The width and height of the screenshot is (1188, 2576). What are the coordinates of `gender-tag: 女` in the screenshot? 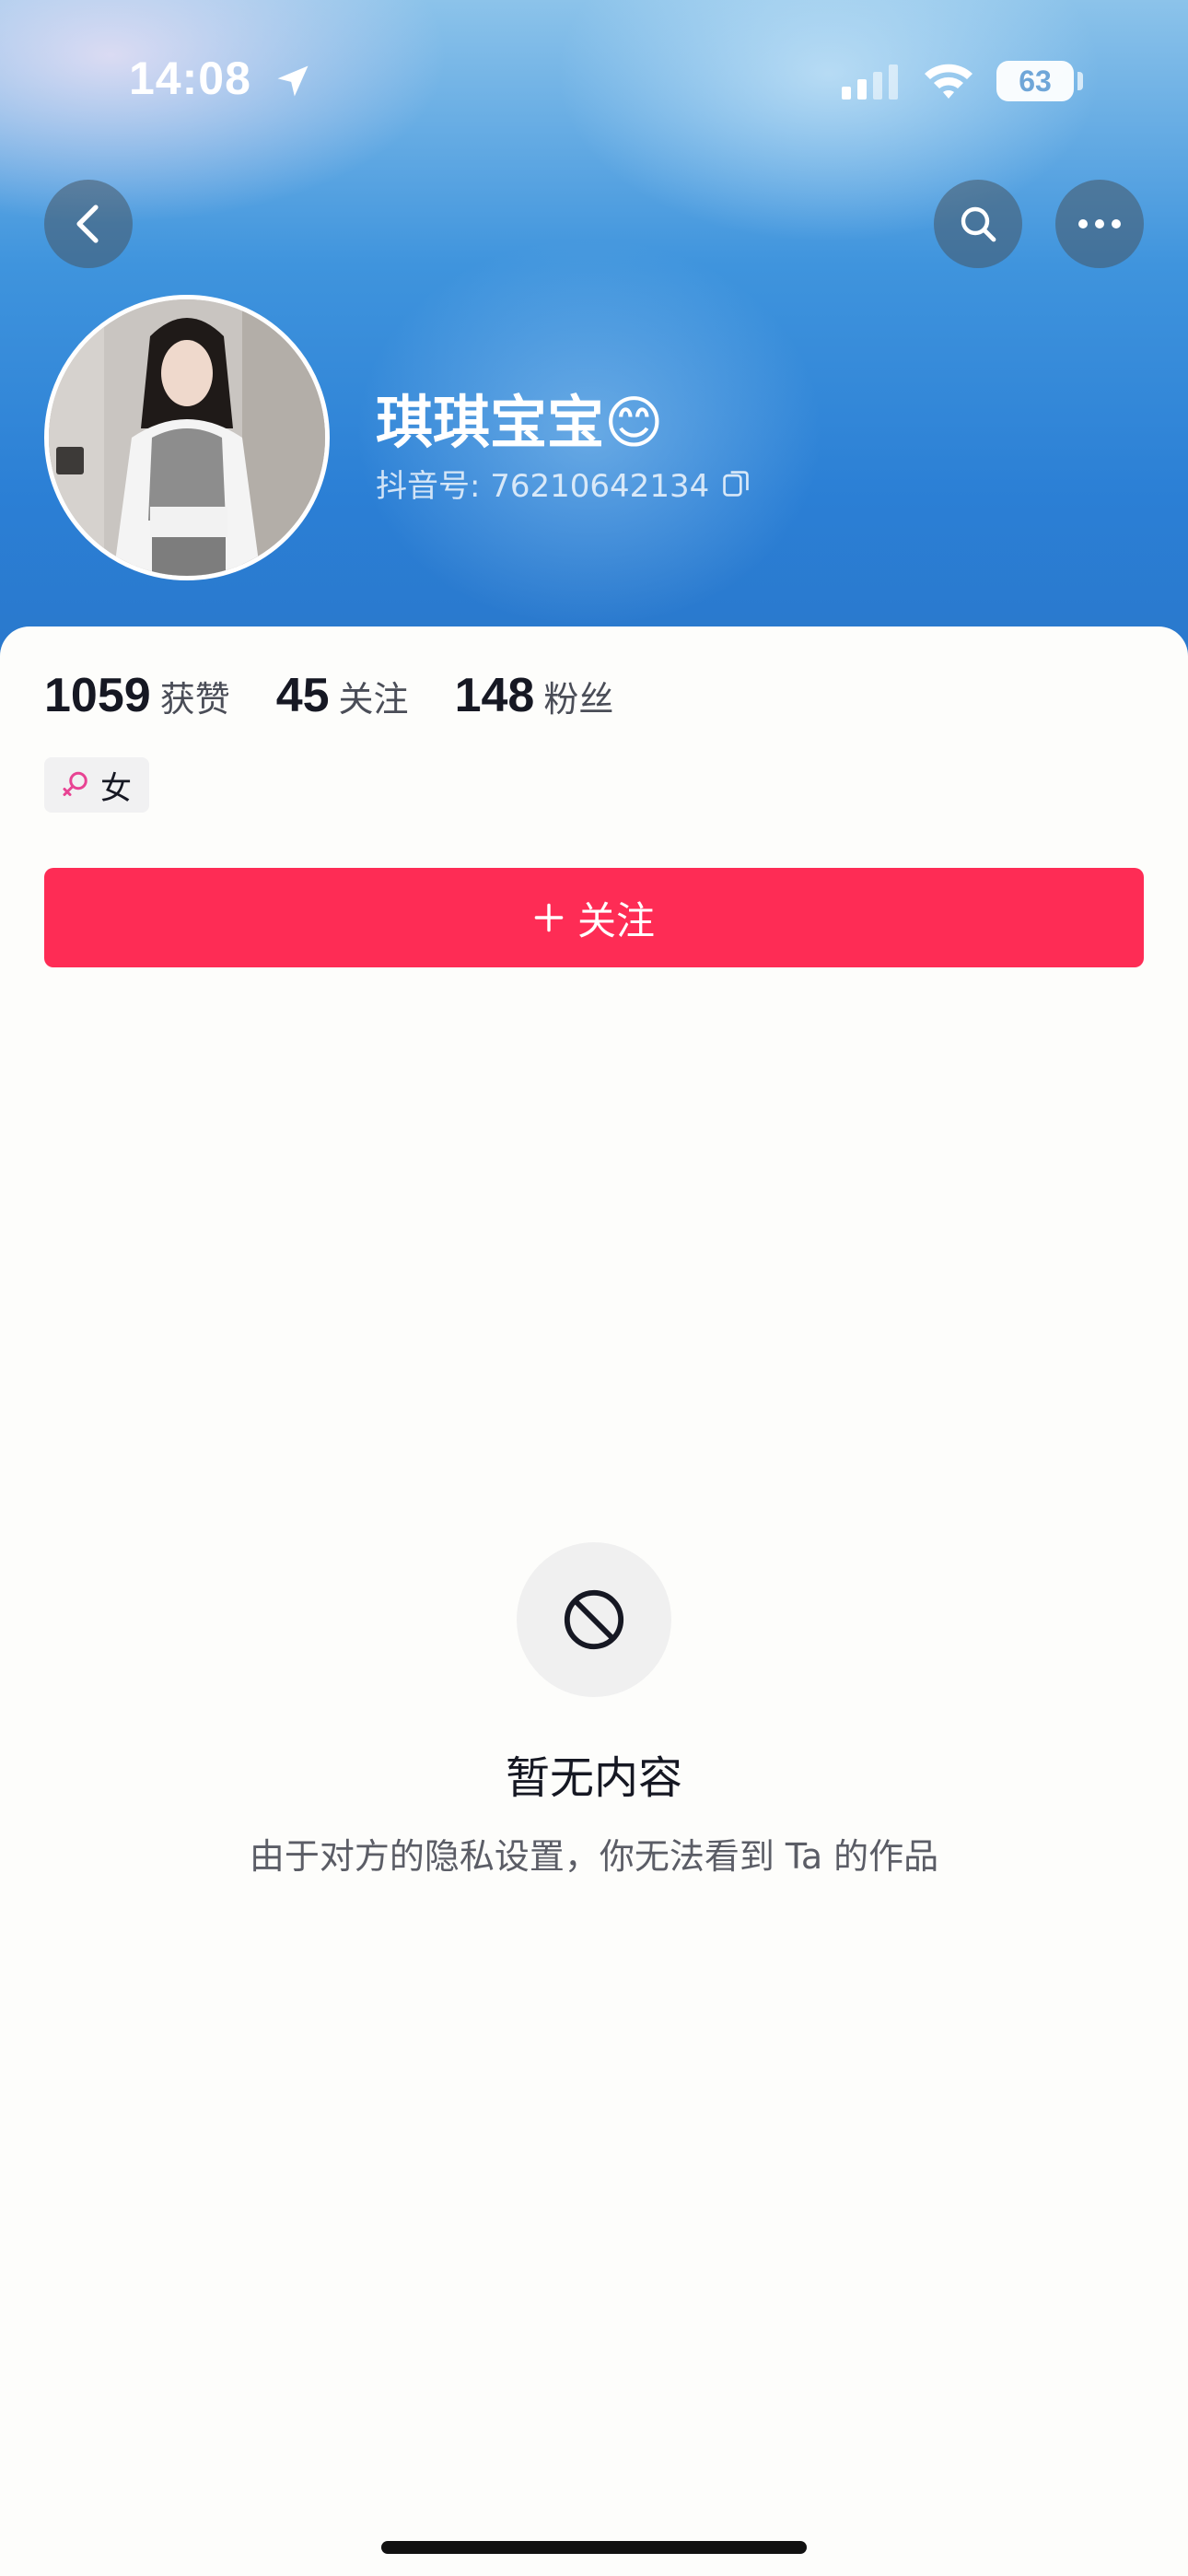 It's located at (96, 785).